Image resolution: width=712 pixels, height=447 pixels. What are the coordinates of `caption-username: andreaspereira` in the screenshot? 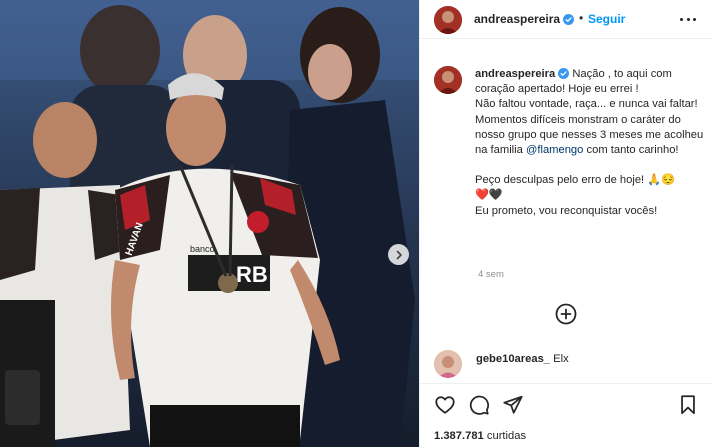 It's located at (515, 74).